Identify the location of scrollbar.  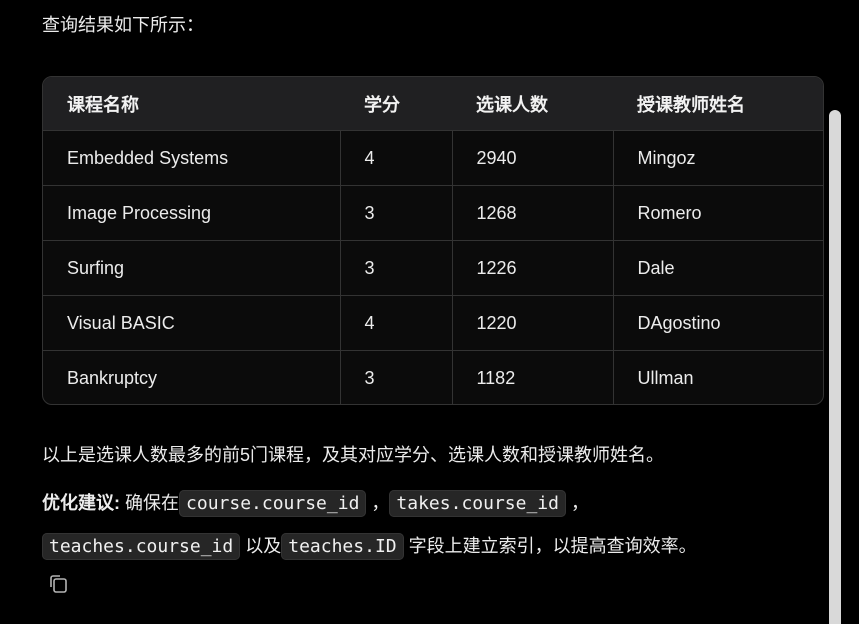
(835, 367).